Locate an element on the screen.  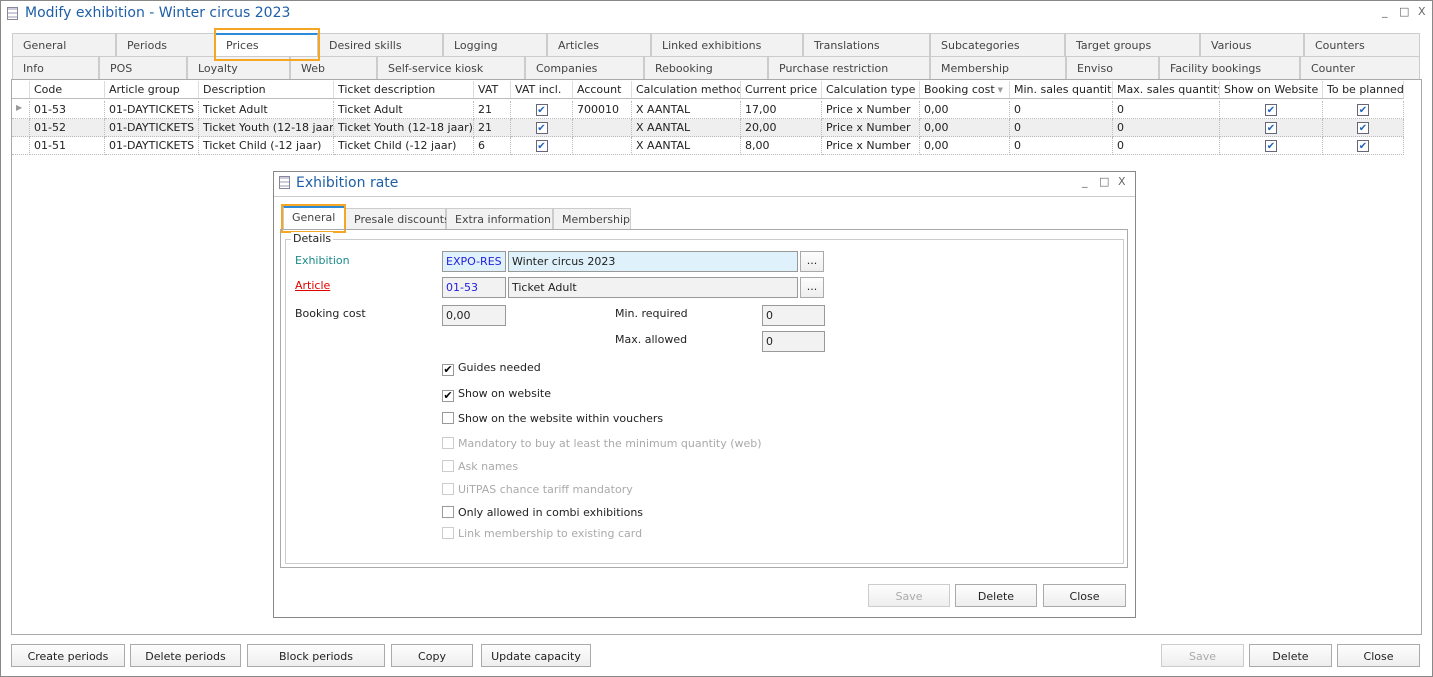
column-header: VAT incl. is located at coordinates (542, 90).